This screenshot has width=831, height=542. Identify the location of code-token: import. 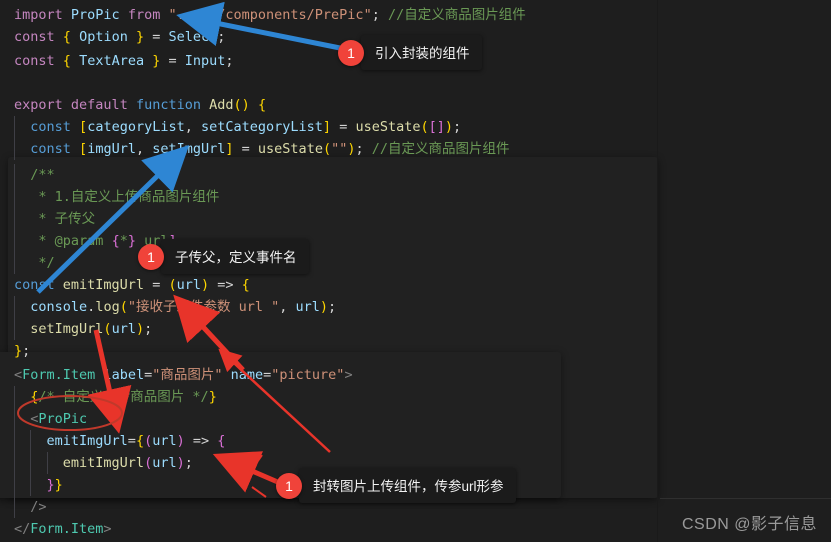
(38, 15).